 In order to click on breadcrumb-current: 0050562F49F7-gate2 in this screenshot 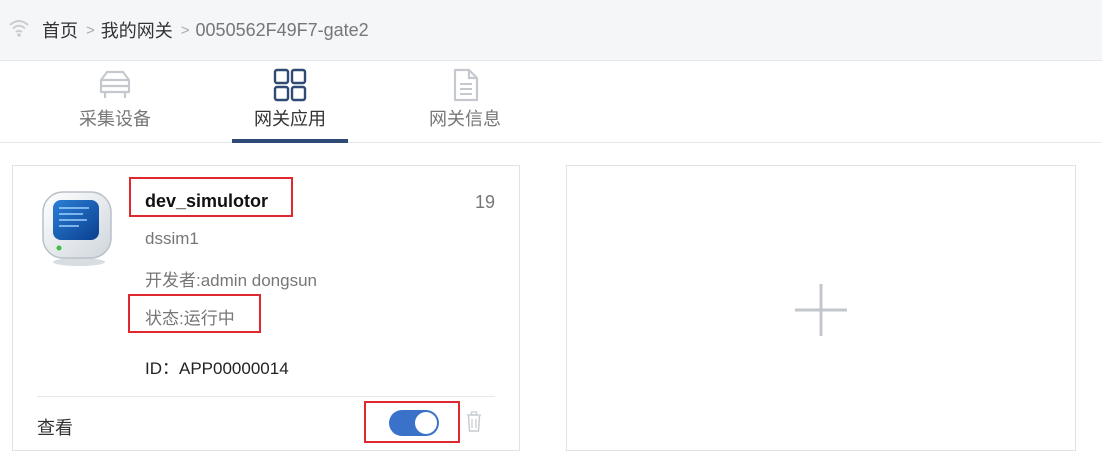, I will do `click(282, 29)`.